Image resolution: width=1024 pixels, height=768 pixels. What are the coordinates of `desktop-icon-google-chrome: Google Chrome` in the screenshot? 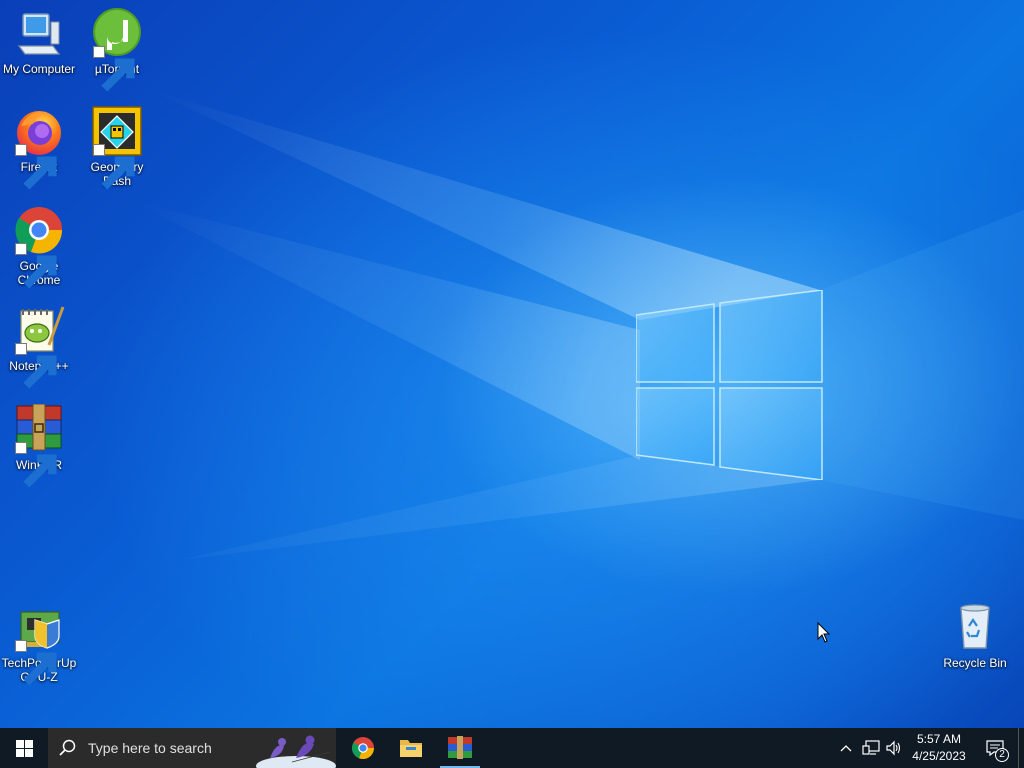 It's located at (39, 247).